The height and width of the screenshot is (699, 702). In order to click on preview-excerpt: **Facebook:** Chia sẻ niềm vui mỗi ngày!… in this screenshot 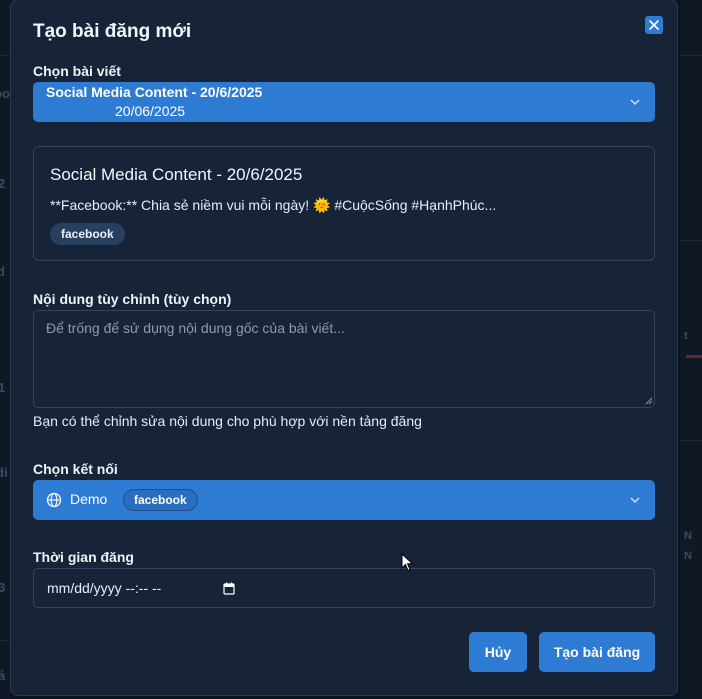, I will do `click(273, 205)`.